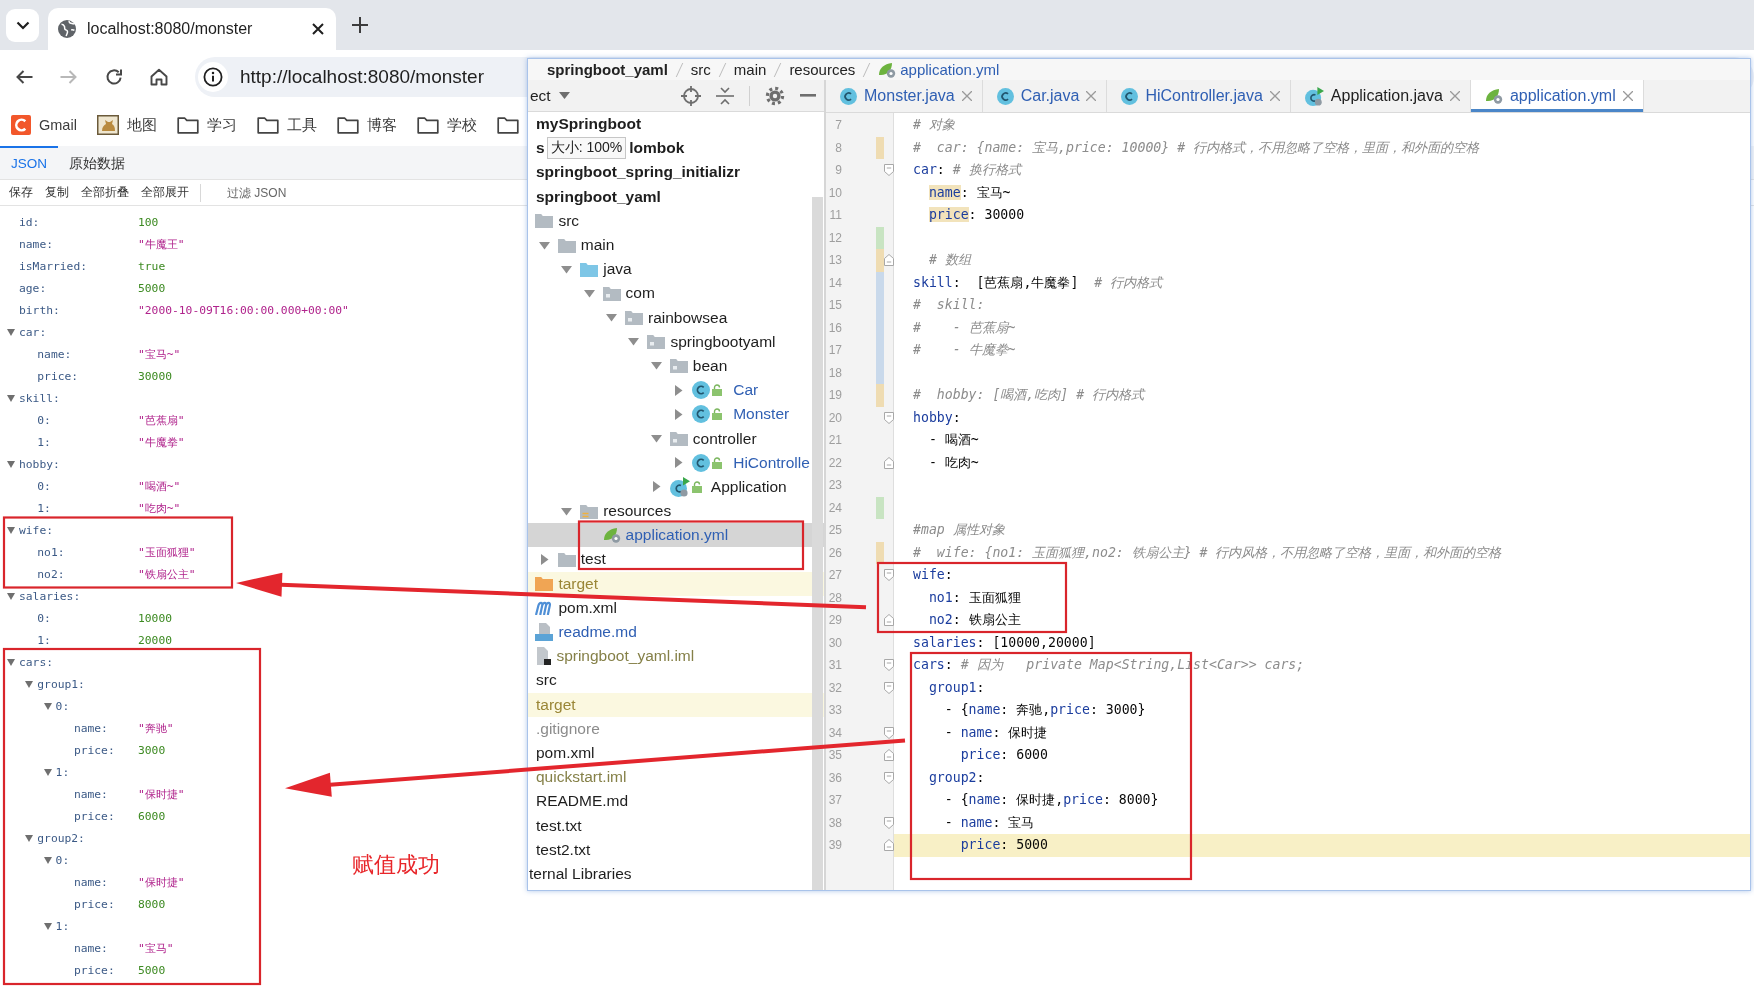 This screenshot has width=1754, height=990. Describe the element at coordinates (1380, 96) in the screenshot. I see `editor-tab: Application.java` at that location.